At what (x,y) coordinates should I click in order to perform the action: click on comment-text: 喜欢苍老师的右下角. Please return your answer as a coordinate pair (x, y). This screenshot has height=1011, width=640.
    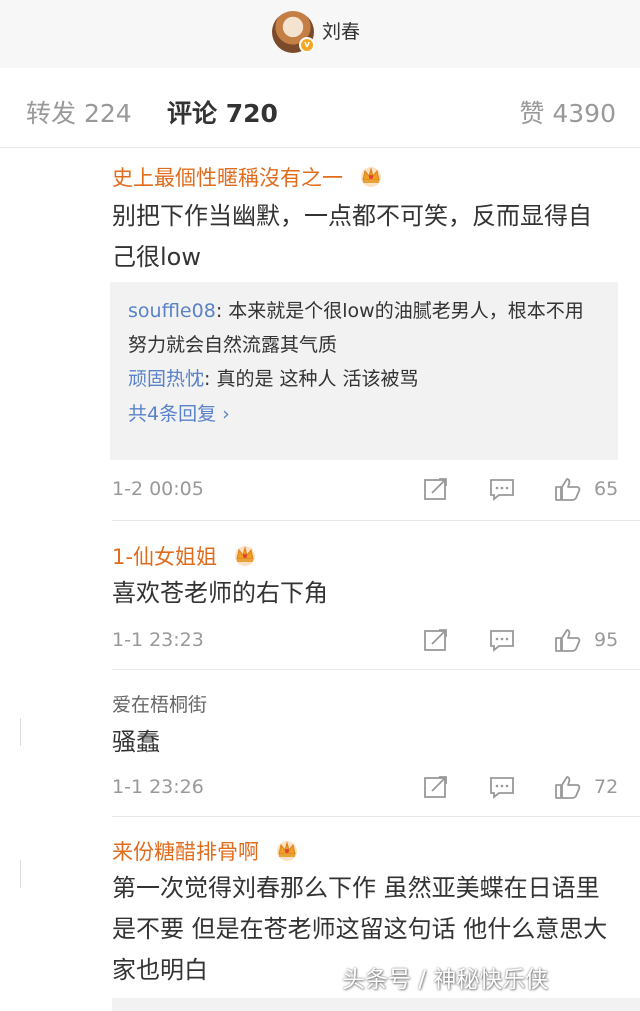
    Looking at the image, I should click on (220, 593).